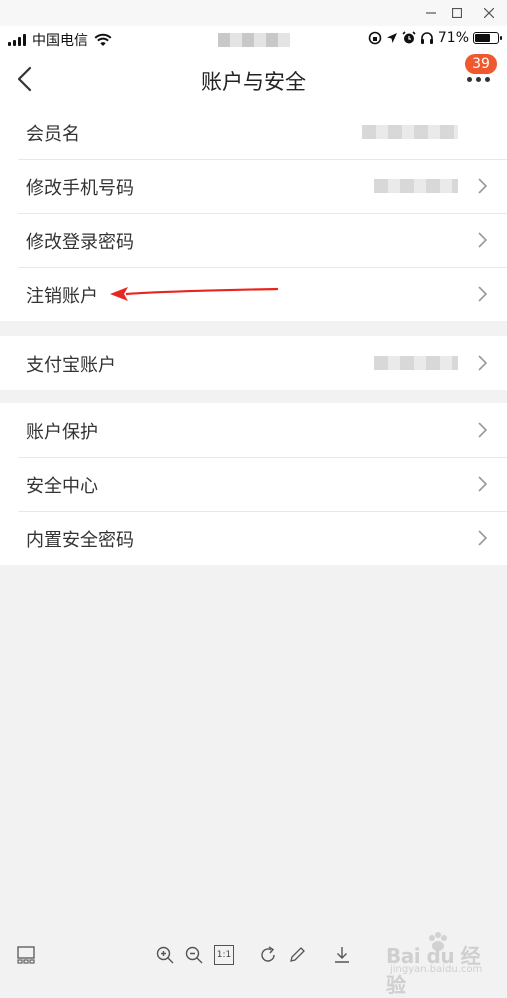 Image resolution: width=507 pixels, height=998 pixels. Describe the element at coordinates (487, 38) in the screenshot. I see `battery-icon` at that location.